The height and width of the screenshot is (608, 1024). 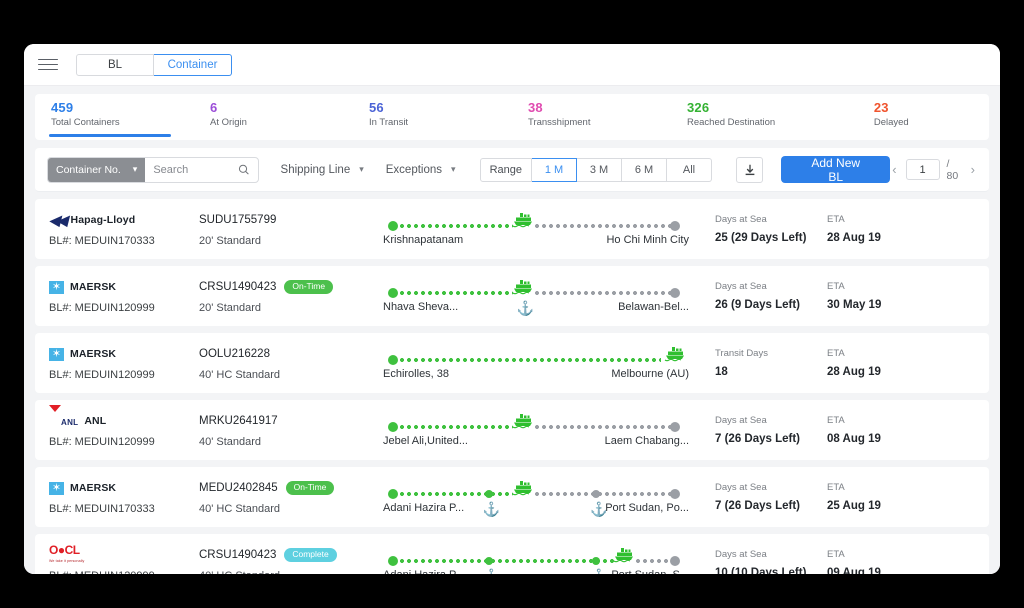 What do you see at coordinates (309, 287) in the screenshot?
I see `status-badge: On-Time` at bounding box center [309, 287].